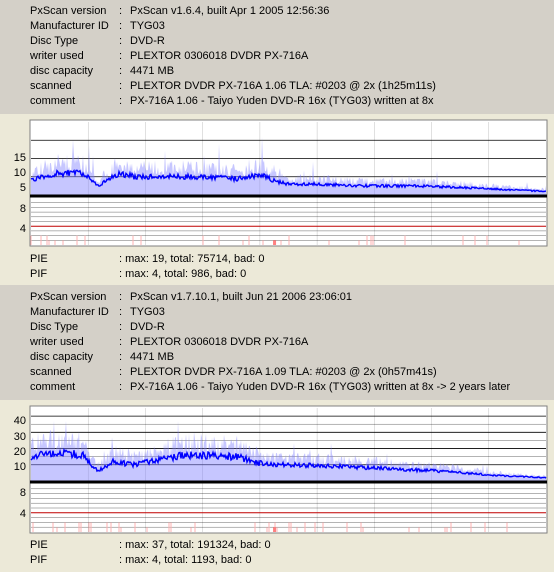 This screenshot has height=572, width=554. Describe the element at coordinates (277, 274) in the screenshot. I see `stat-row: PIF : max: 4, total: 986, bad: 0` at that location.